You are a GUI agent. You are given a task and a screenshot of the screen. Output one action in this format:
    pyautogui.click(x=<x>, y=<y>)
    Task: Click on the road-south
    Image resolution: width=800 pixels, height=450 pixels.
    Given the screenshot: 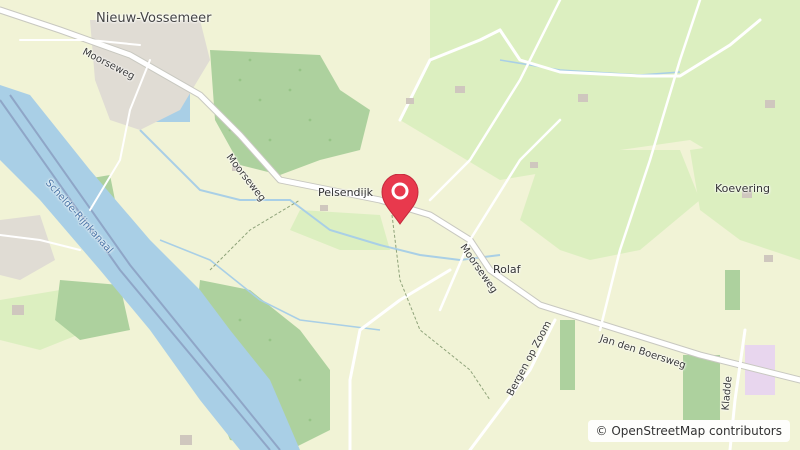 What is the action you would take?
    pyautogui.click(x=400, y=359)
    